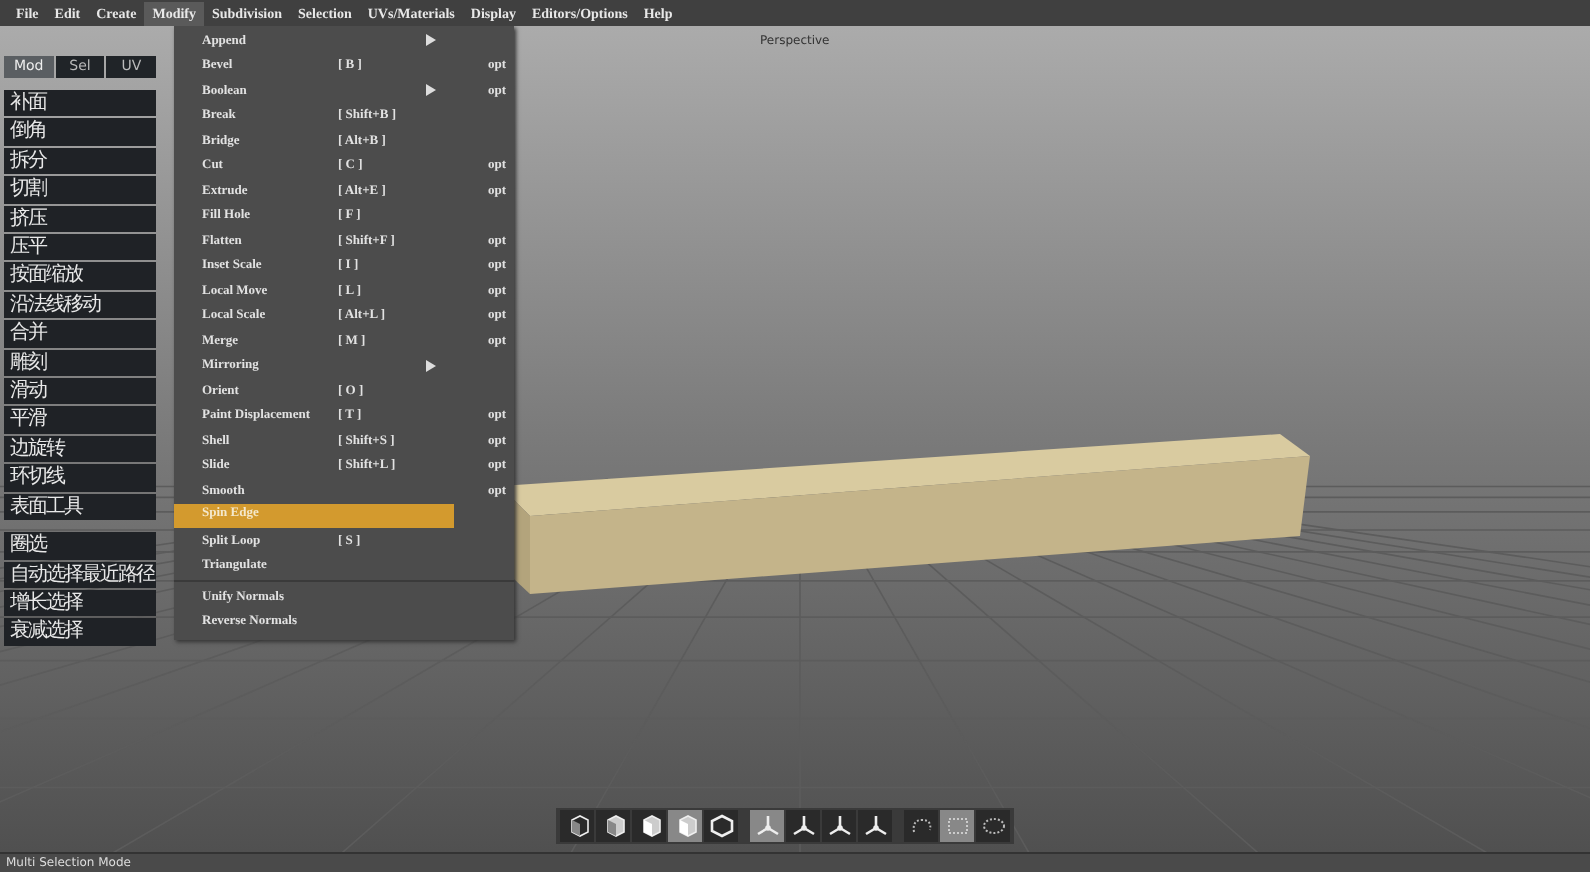 This screenshot has height=872, width=1590. I want to click on hex-mode-button, so click(721, 826).